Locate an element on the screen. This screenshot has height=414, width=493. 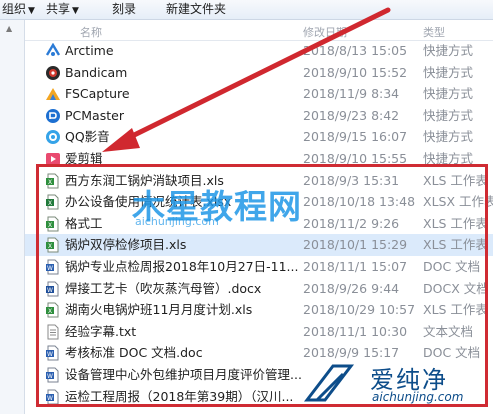
share-menu: 共享 ▼ is located at coordinates (62, 10).